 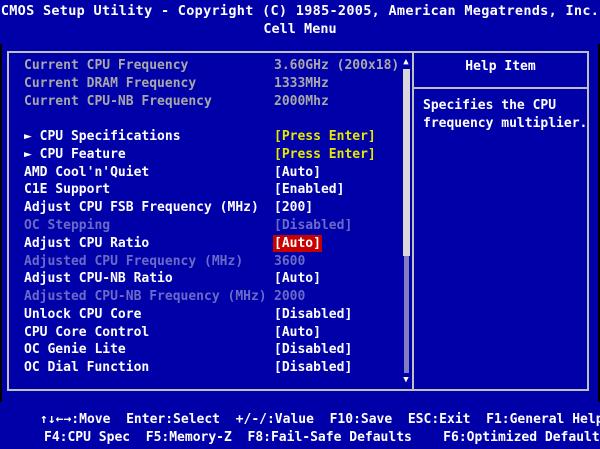 What do you see at coordinates (293, 207) in the screenshot?
I see `menu-item-value: [200]` at bounding box center [293, 207].